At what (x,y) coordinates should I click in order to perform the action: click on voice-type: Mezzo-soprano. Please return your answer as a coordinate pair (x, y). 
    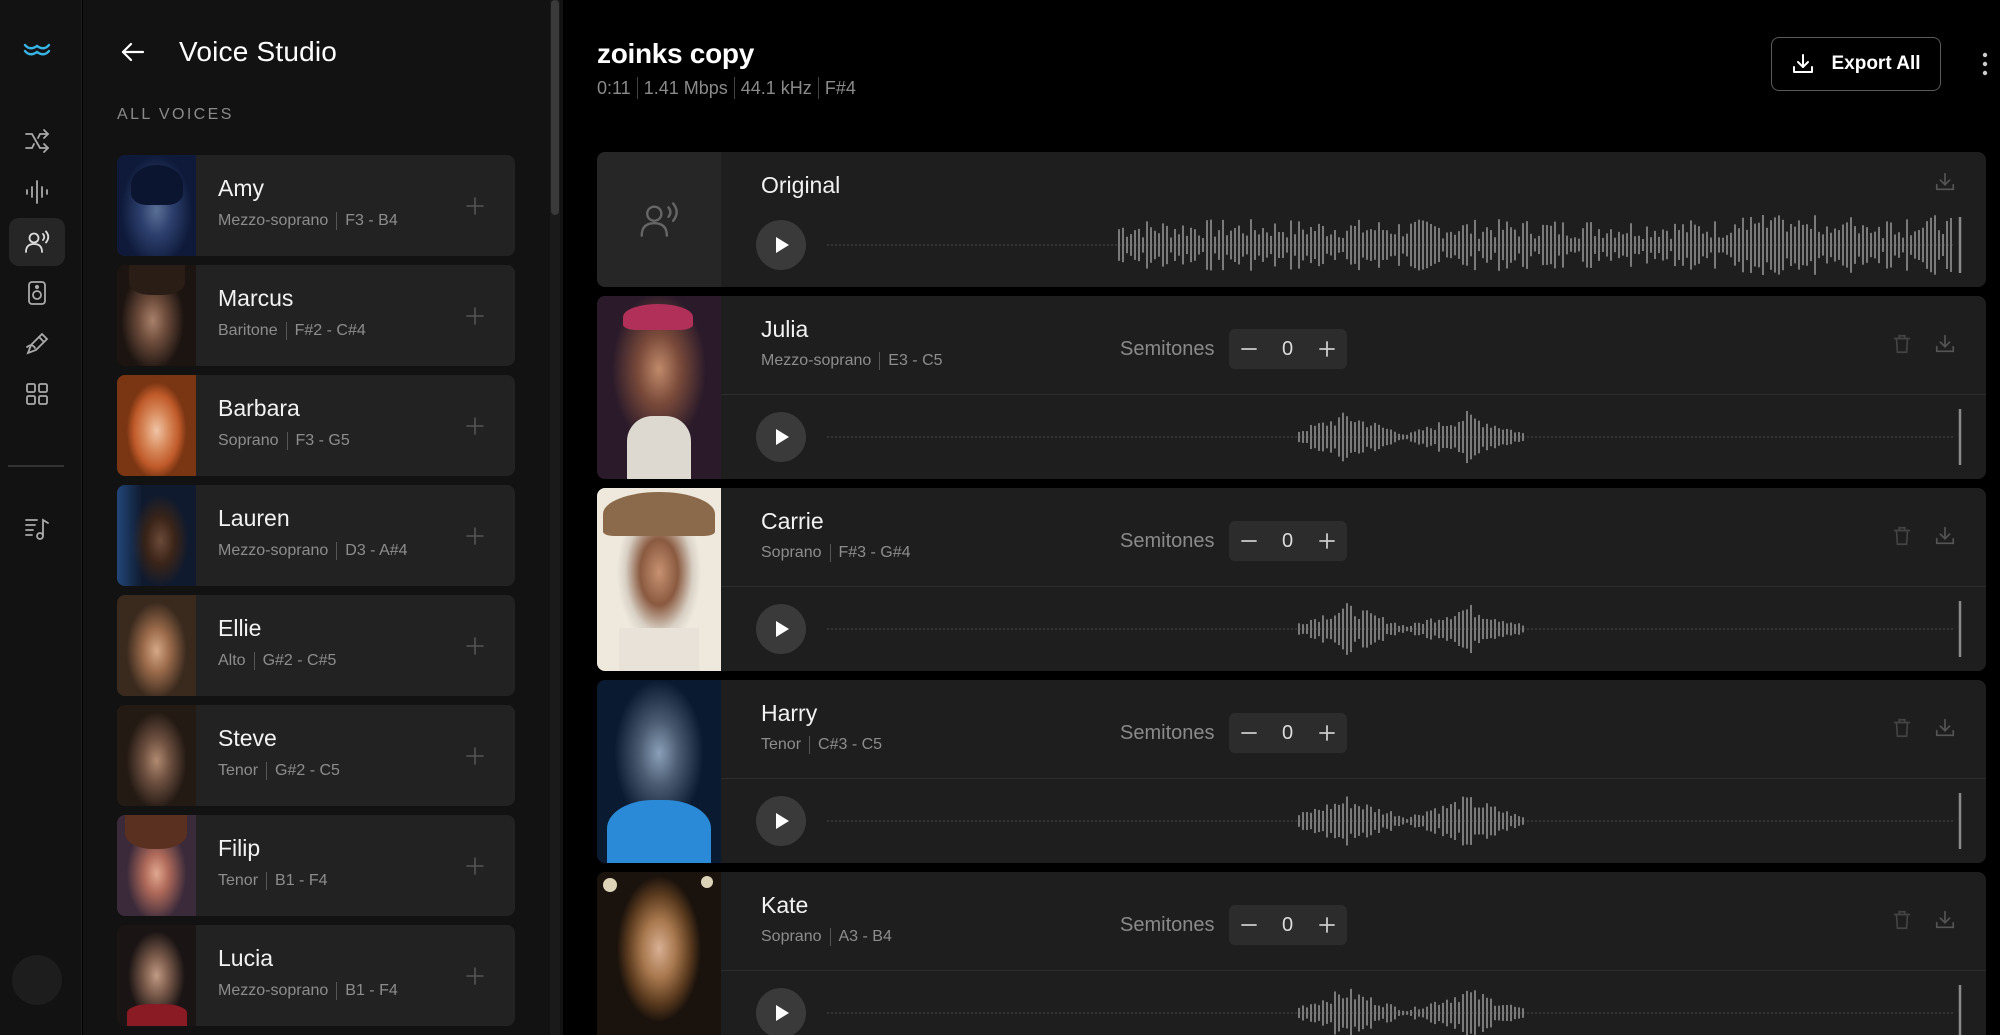
    Looking at the image, I should click on (816, 360).